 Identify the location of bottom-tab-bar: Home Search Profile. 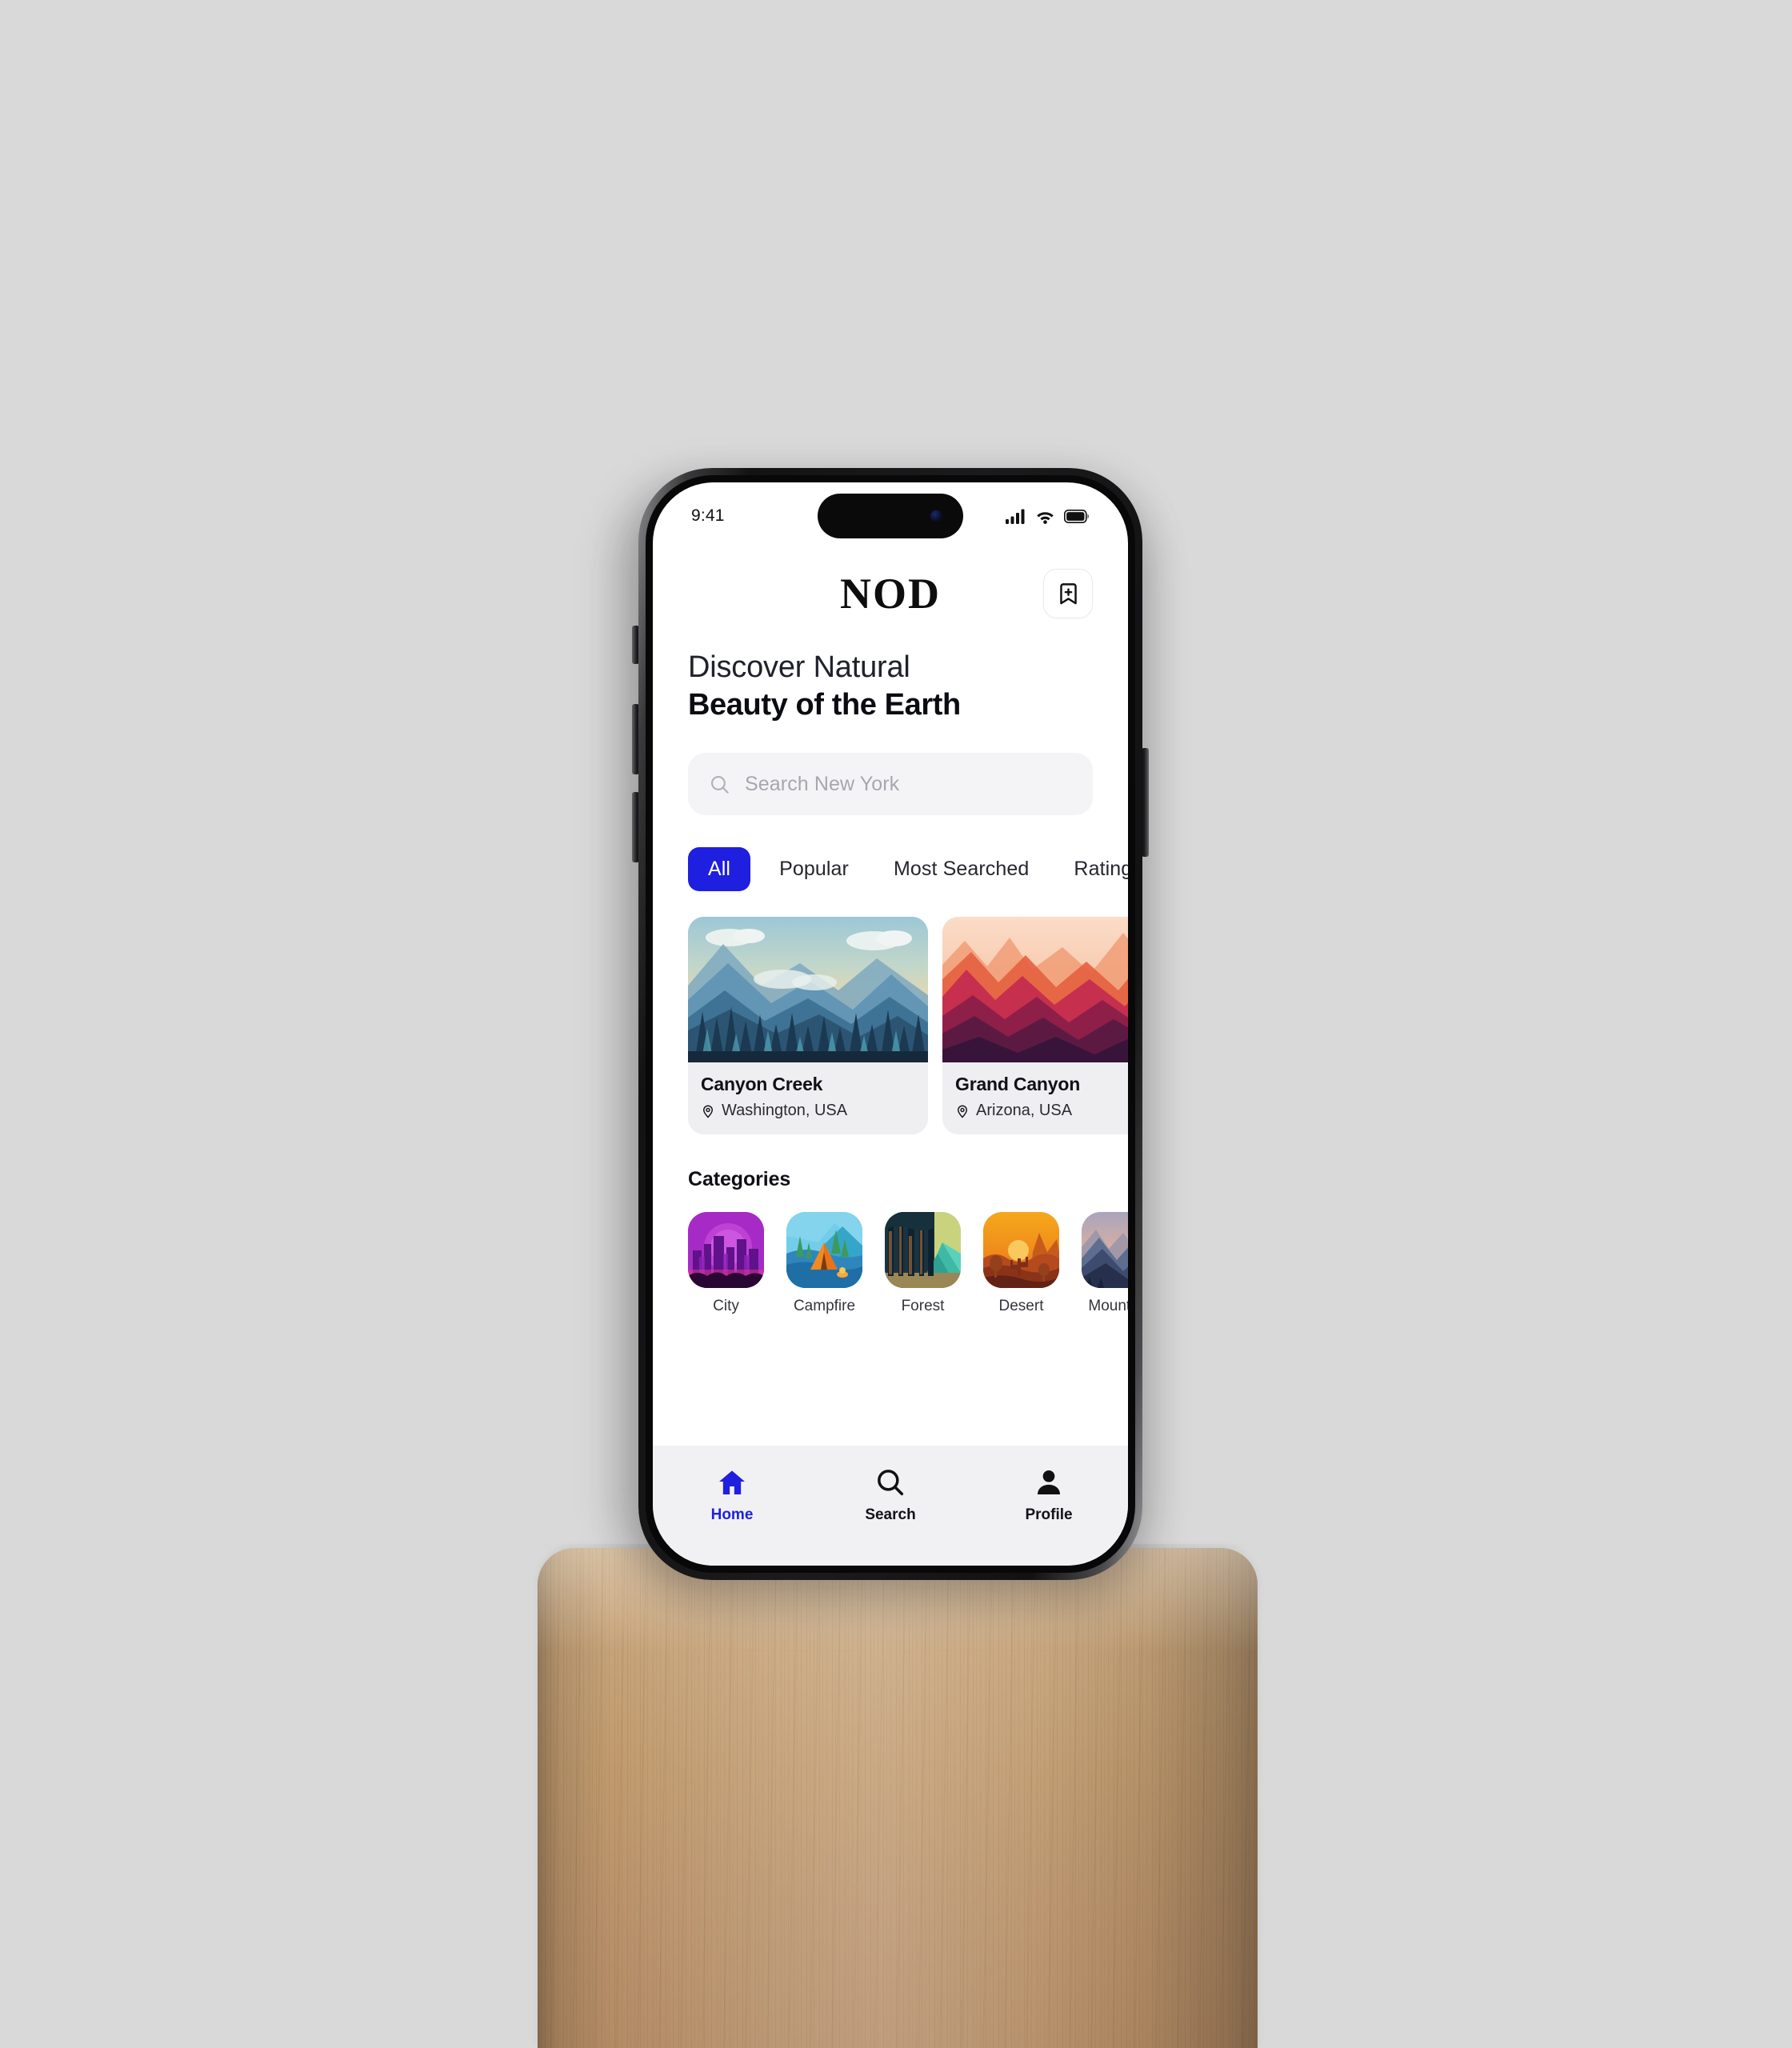
(890, 1506).